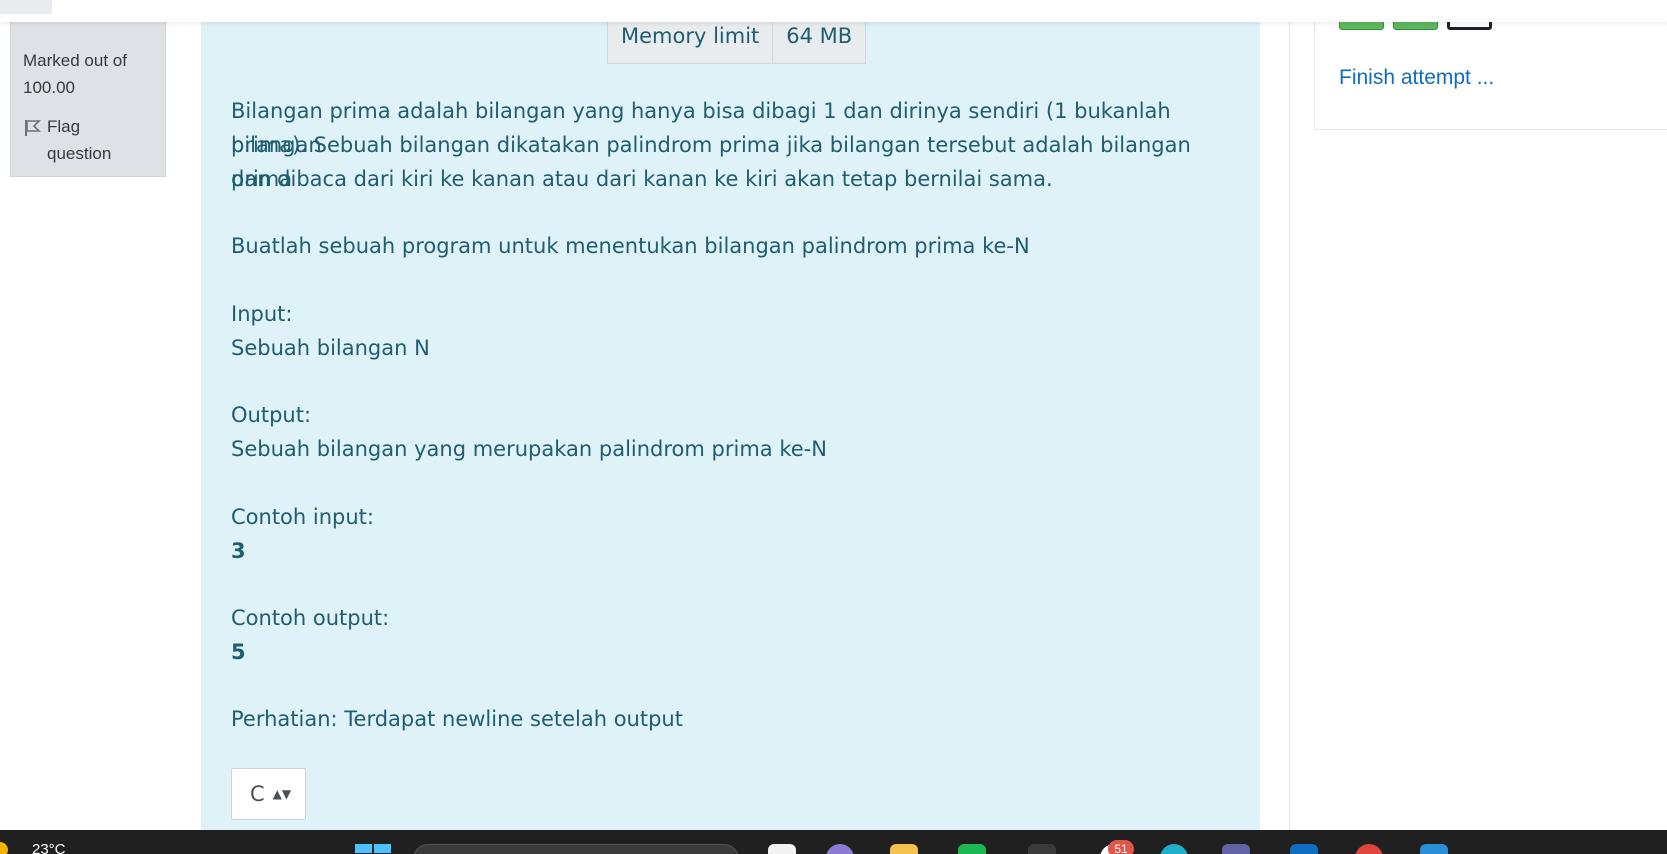  Describe the element at coordinates (310, 618) in the screenshot. I see `sample-output-label: Contoh output:` at that location.